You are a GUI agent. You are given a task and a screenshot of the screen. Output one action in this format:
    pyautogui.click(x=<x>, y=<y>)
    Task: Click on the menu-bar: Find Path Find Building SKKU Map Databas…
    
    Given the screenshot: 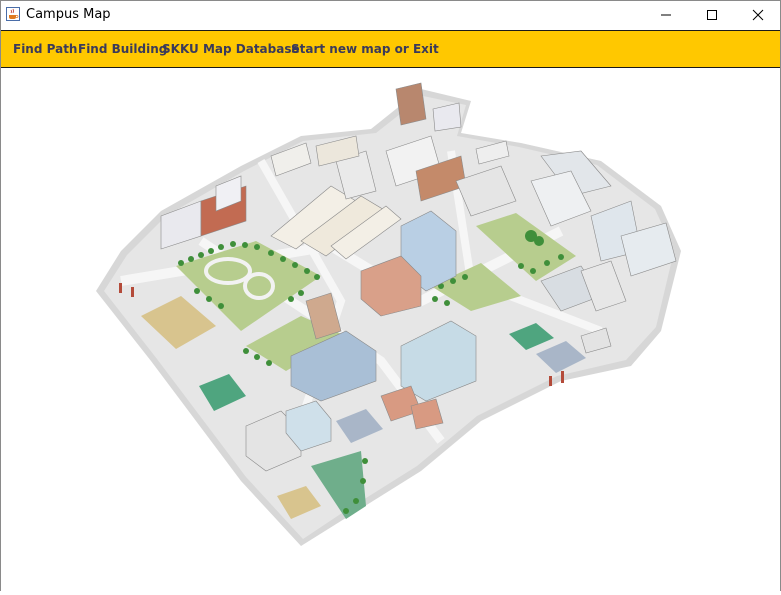 What is the action you would take?
    pyautogui.click(x=390, y=49)
    